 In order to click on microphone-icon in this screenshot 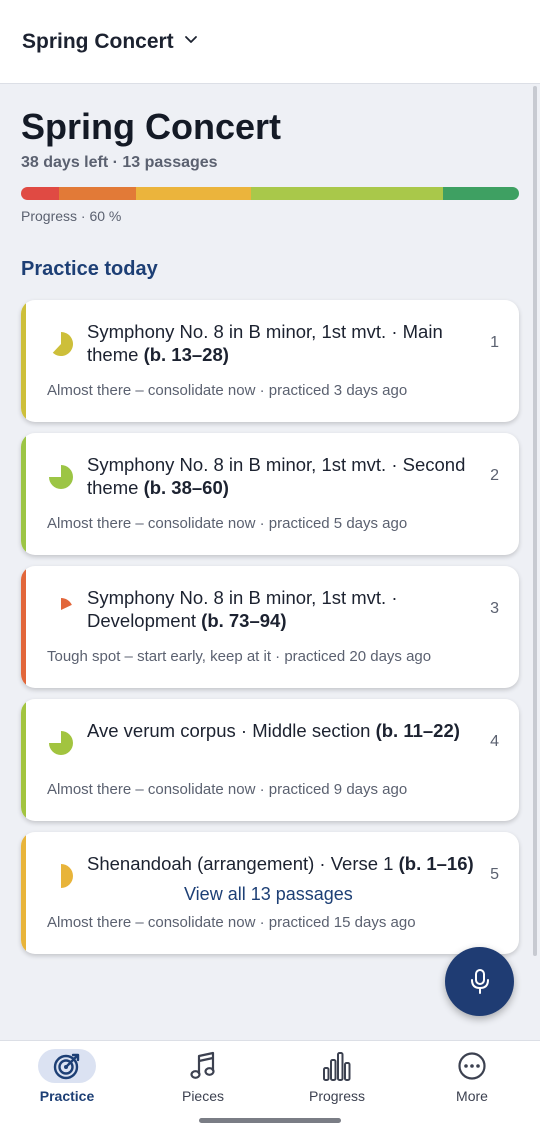, I will do `click(479, 981)`.